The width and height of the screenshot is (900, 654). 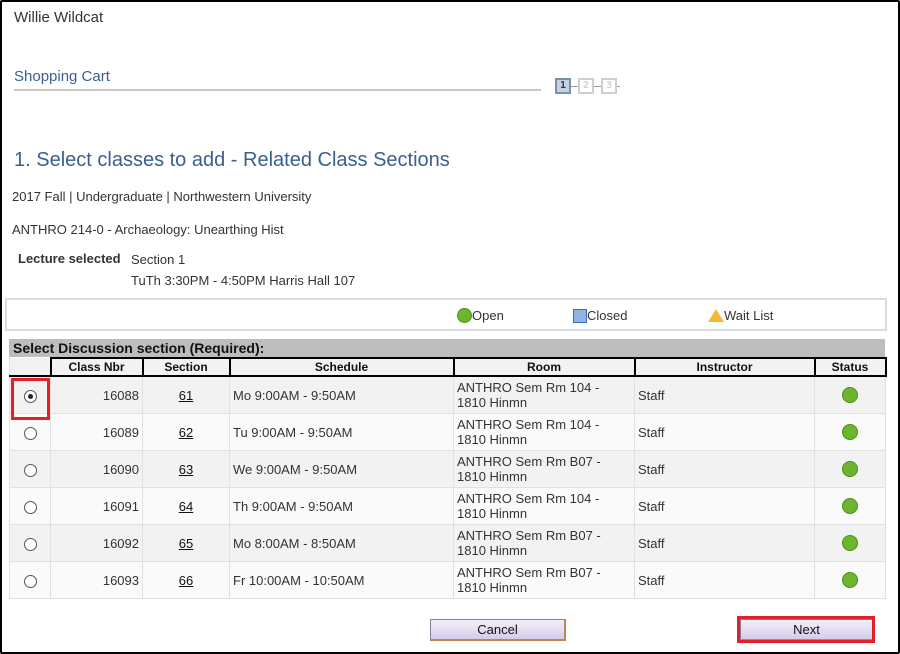 I want to click on schedule-cell: Mo 8:00AM - 8:50AM, so click(x=341, y=543).